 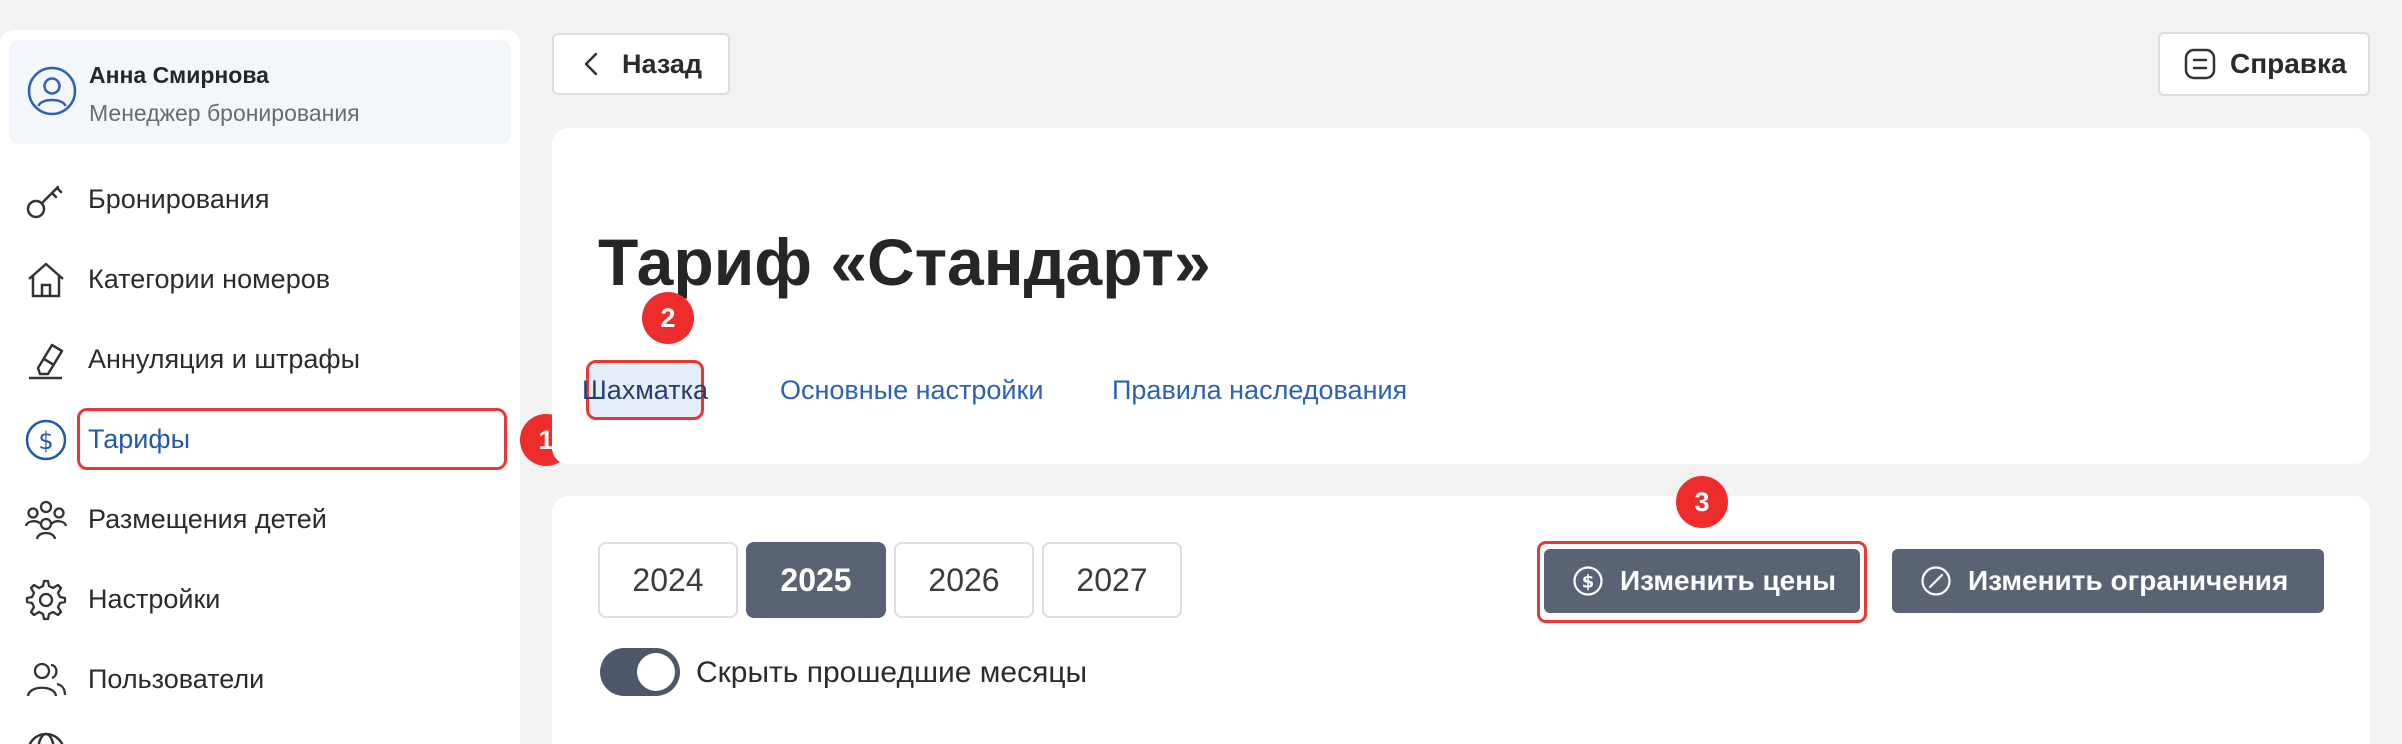 What do you see at coordinates (2128, 580) in the screenshot?
I see `edit-restrictions-label: Изменить ограничения` at bounding box center [2128, 580].